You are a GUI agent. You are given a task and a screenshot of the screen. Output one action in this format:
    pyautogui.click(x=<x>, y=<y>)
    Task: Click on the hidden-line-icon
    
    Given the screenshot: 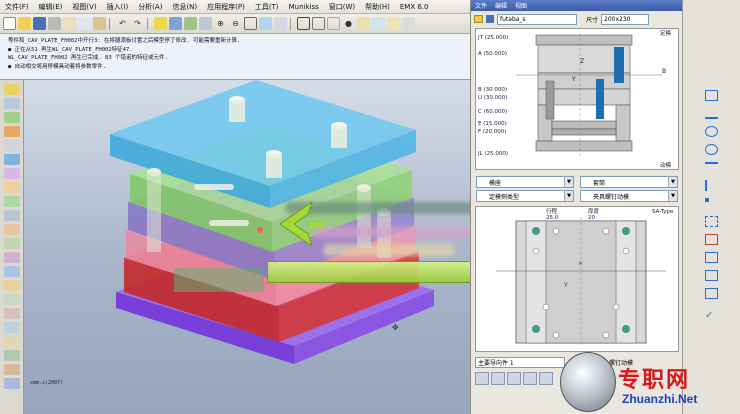 What is the action you would take?
    pyautogui.click(x=318, y=23)
    